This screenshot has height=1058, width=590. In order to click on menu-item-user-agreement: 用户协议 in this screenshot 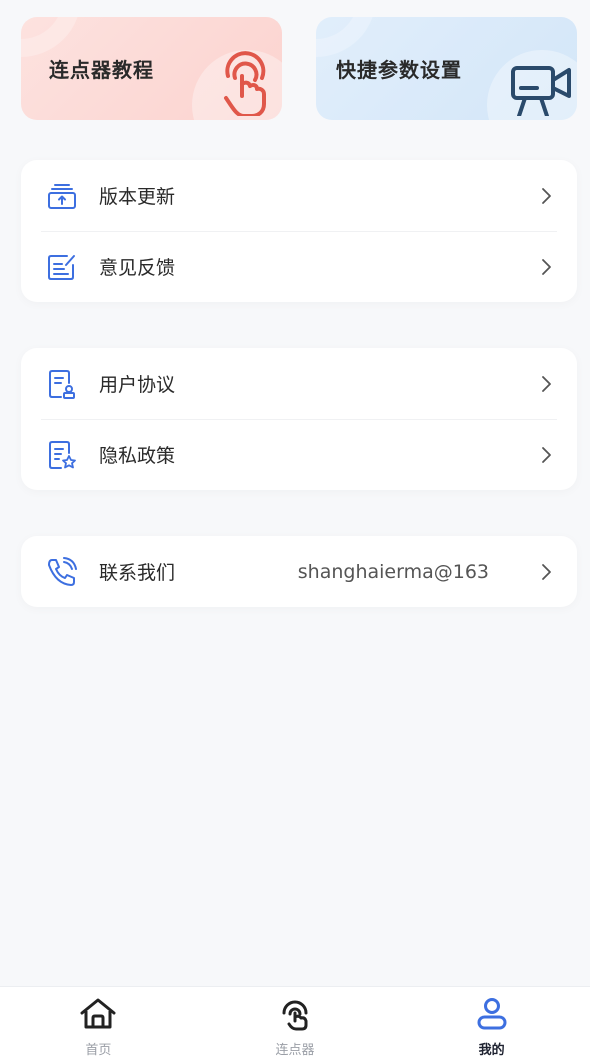, I will do `click(299, 383)`.